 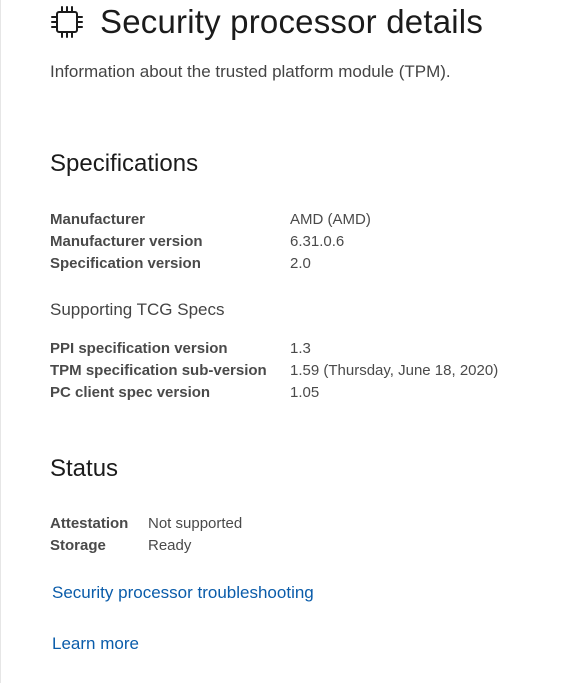 What do you see at coordinates (170, 545) in the screenshot?
I see `status-value: Ready` at bounding box center [170, 545].